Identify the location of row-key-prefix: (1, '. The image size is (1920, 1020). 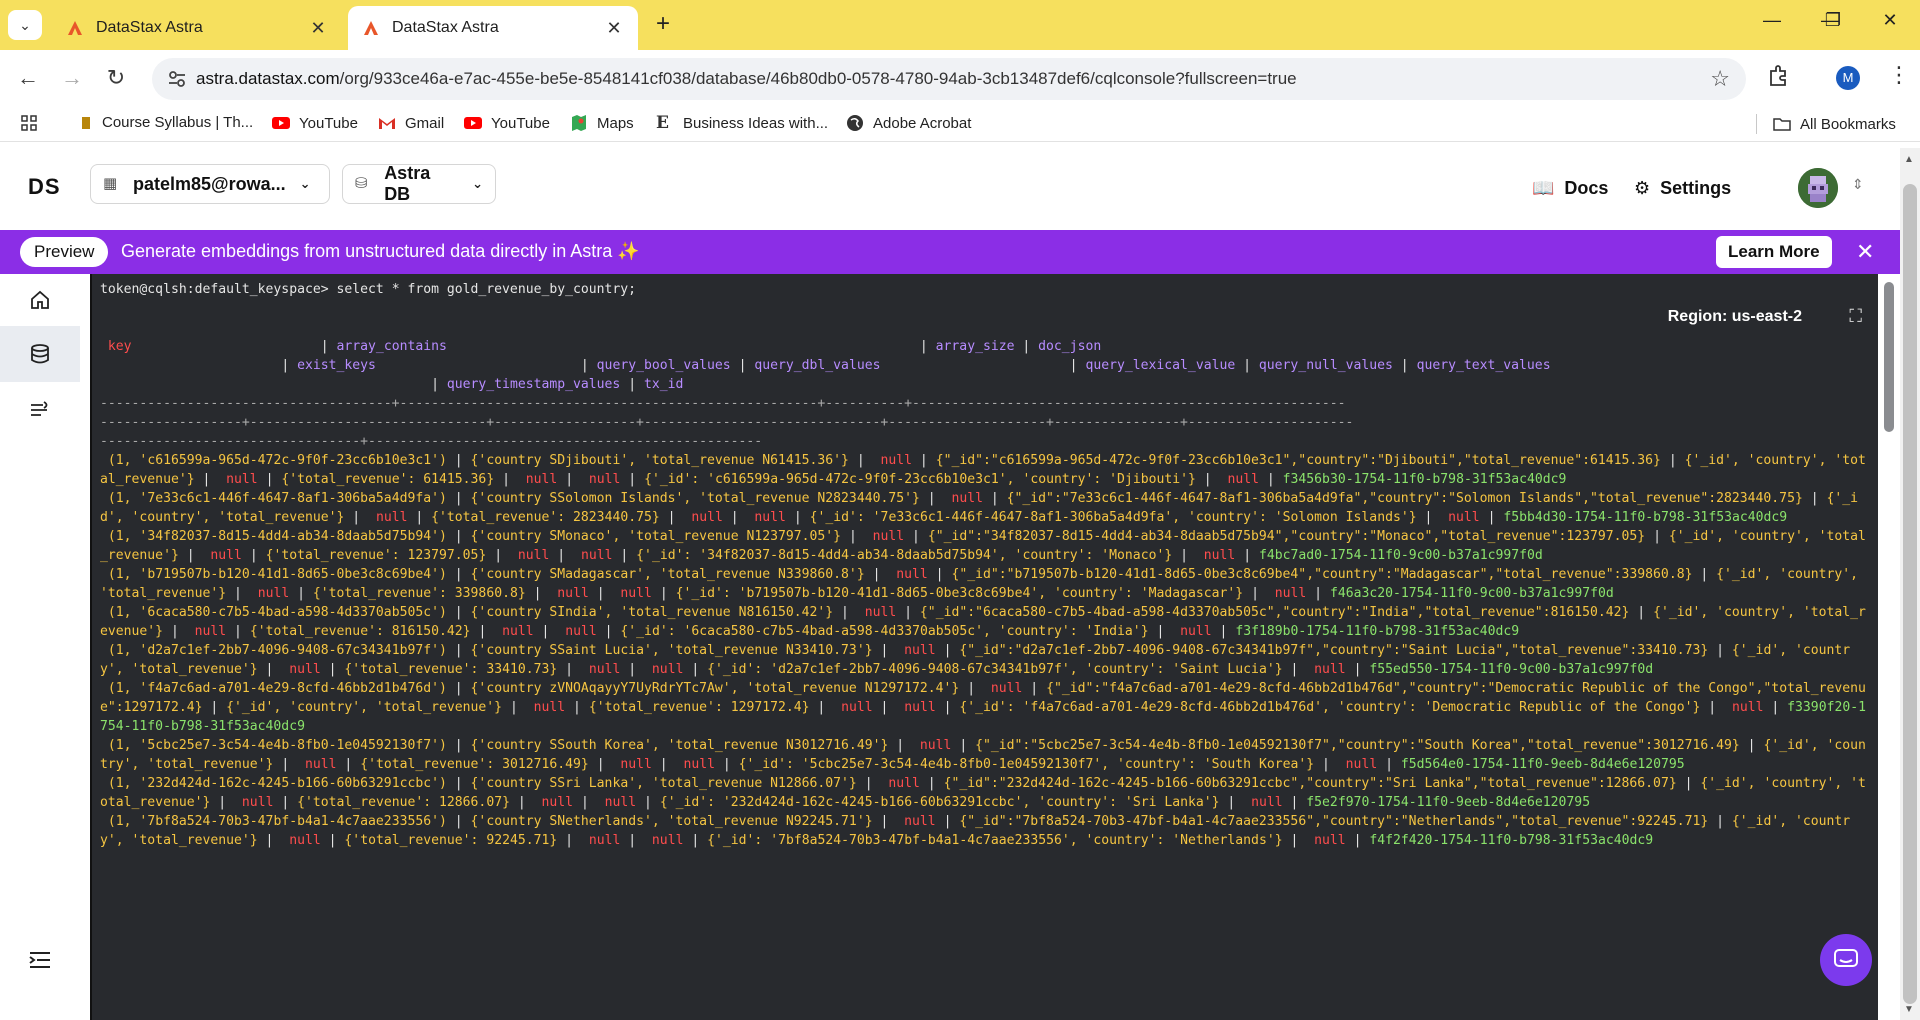
(127, 498).